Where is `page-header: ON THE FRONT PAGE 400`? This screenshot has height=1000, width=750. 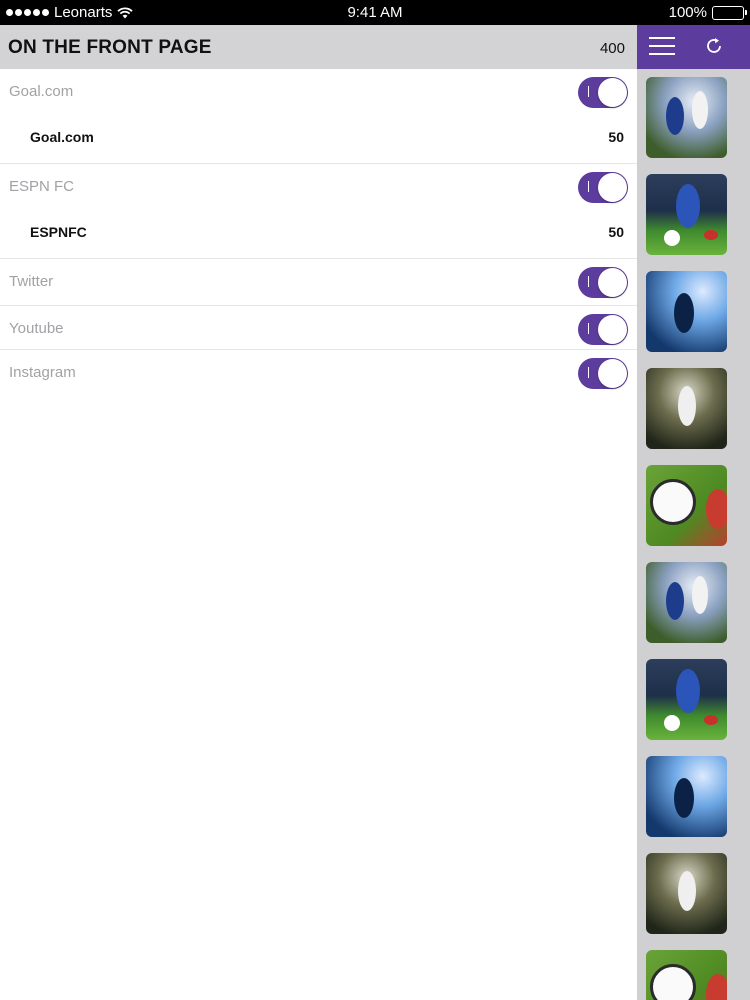 page-header: ON THE FRONT PAGE 400 is located at coordinates (318, 47).